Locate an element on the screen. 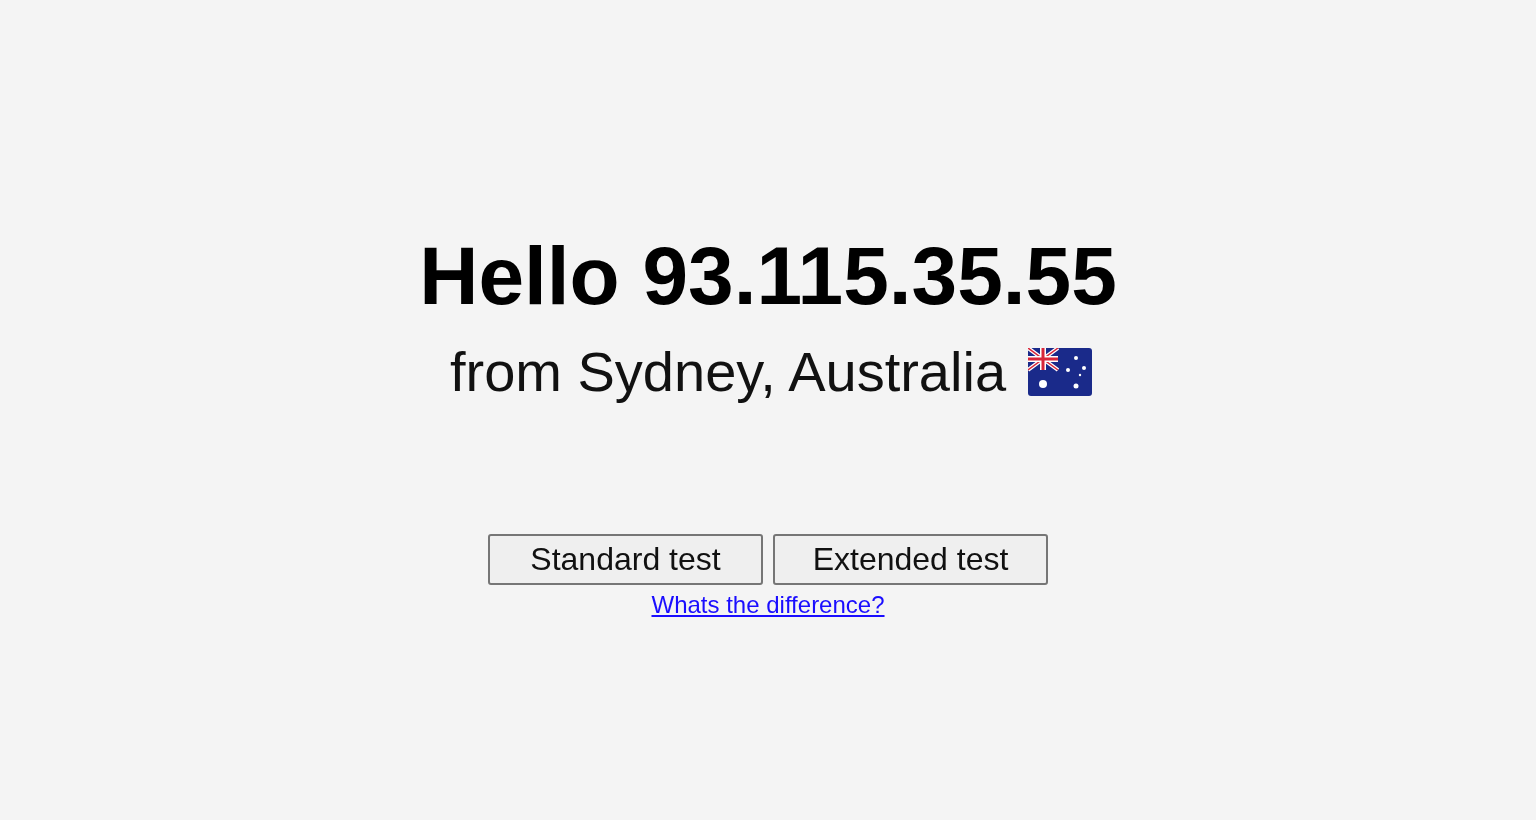 The width and height of the screenshot is (1536, 820). difference-link: Whats the difference? is located at coordinates (768, 605).